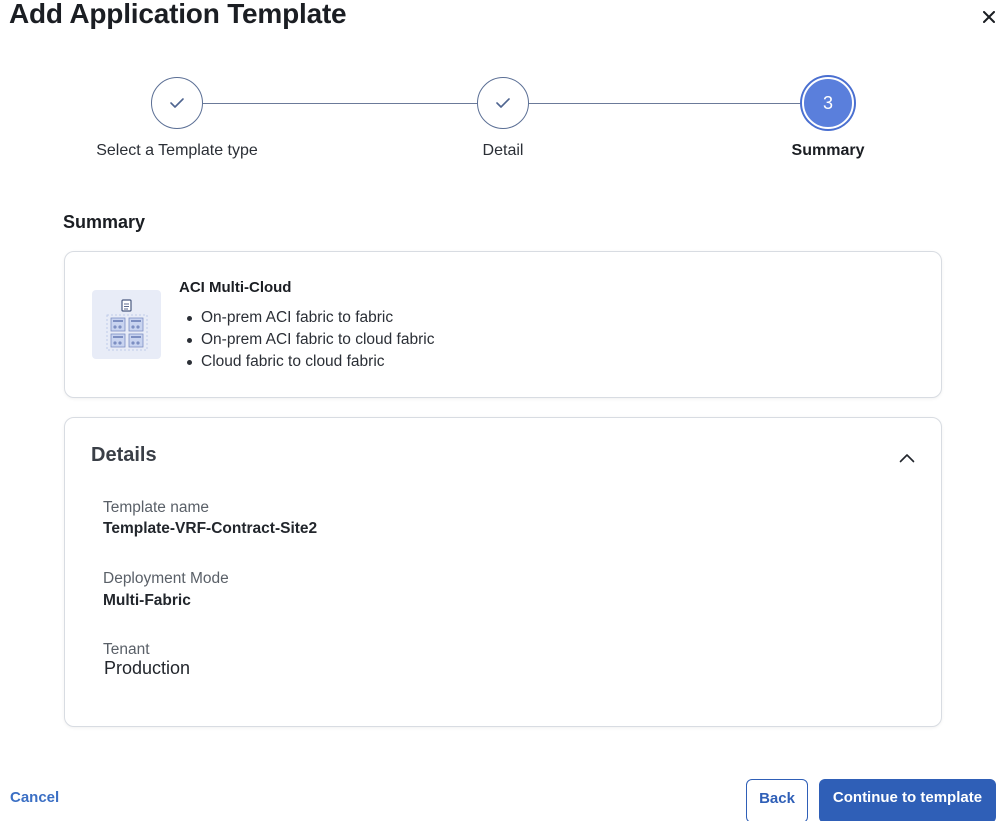  What do you see at coordinates (310, 318) in the screenshot?
I see `list-item: On-prem ACI fabric to fabric` at bounding box center [310, 318].